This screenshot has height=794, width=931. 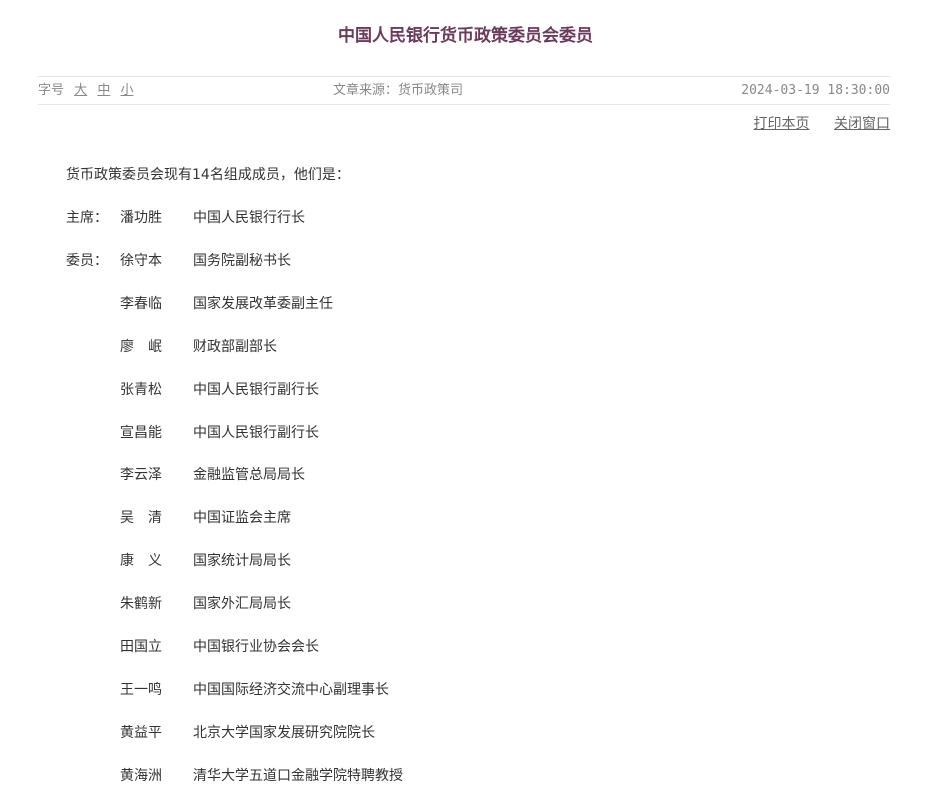 I want to click on font-size-small-link: 小, so click(x=126, y=90).